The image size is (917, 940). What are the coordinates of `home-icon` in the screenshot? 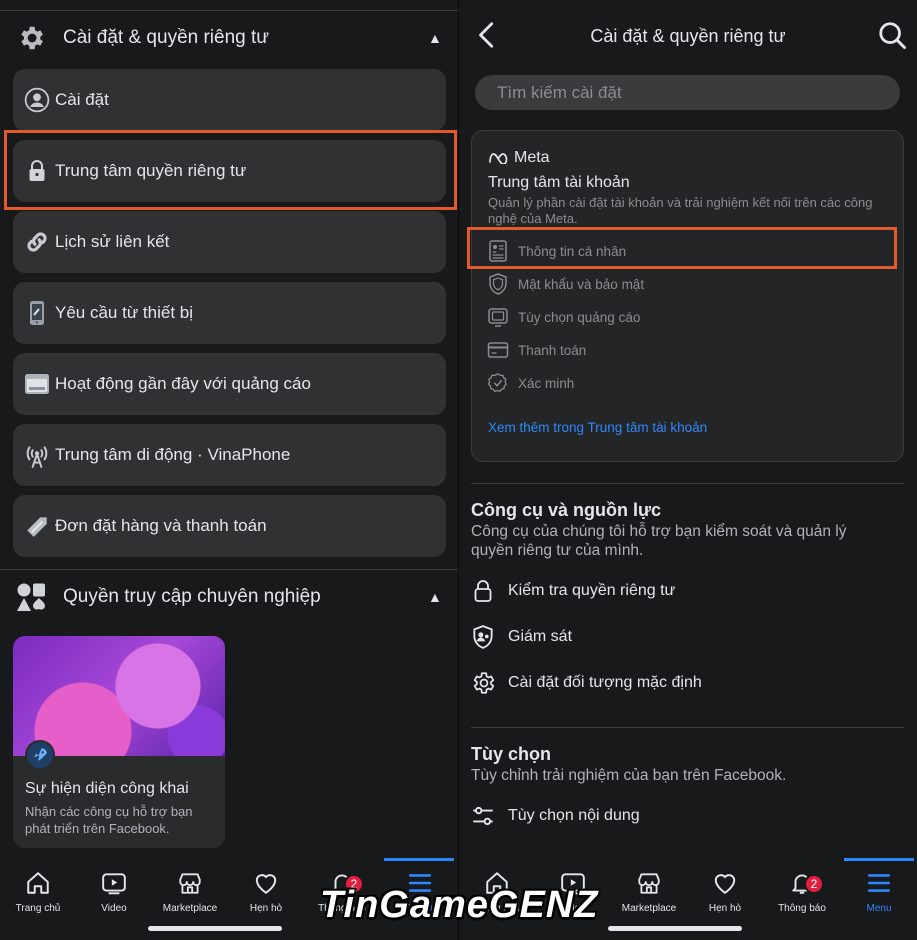 It's located at (38, 883).